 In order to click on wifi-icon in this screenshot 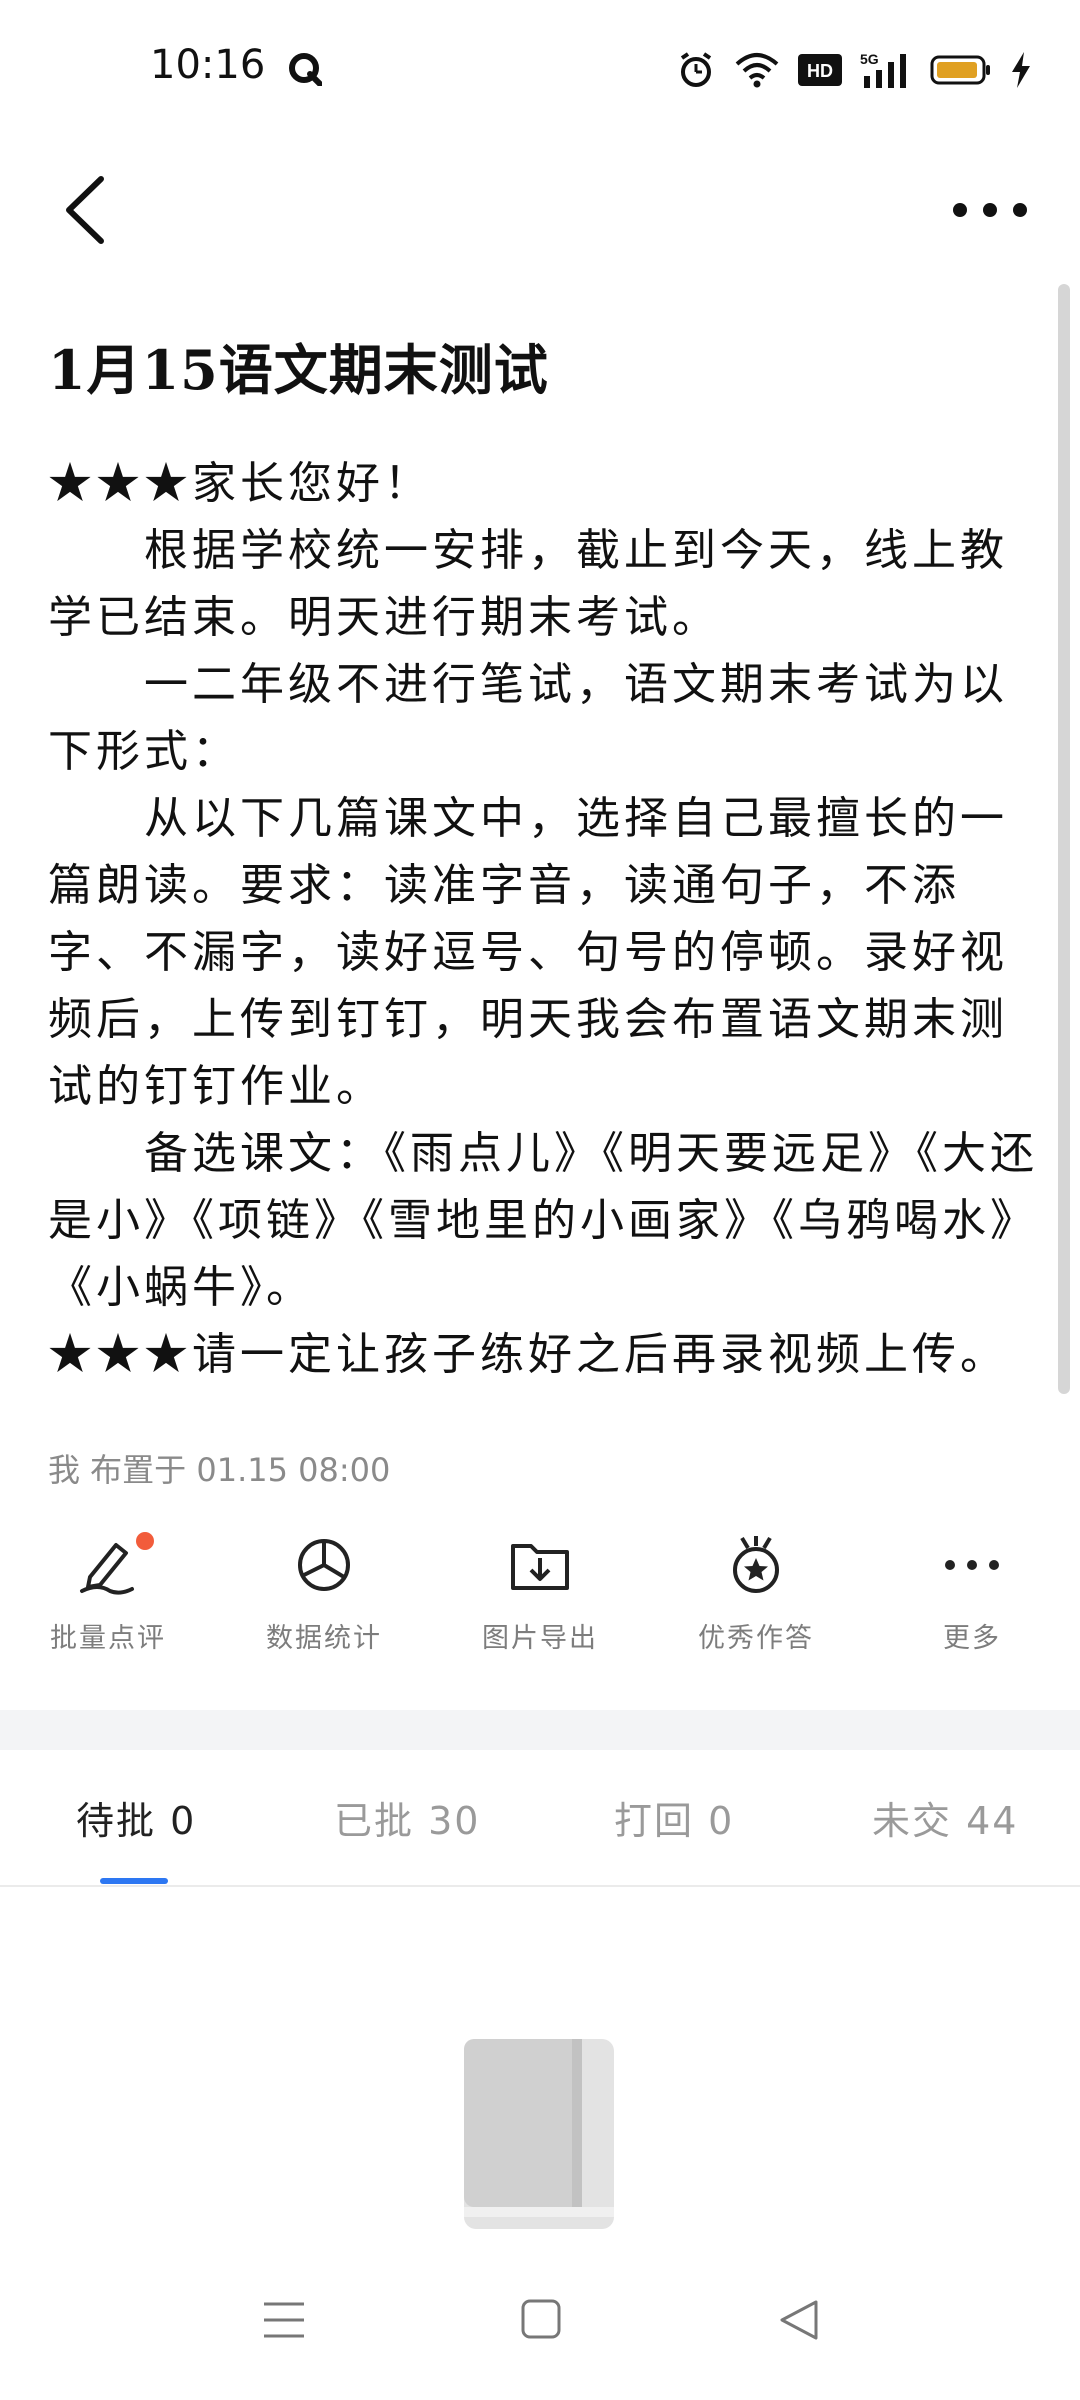, I will do `click(757, 70)`.